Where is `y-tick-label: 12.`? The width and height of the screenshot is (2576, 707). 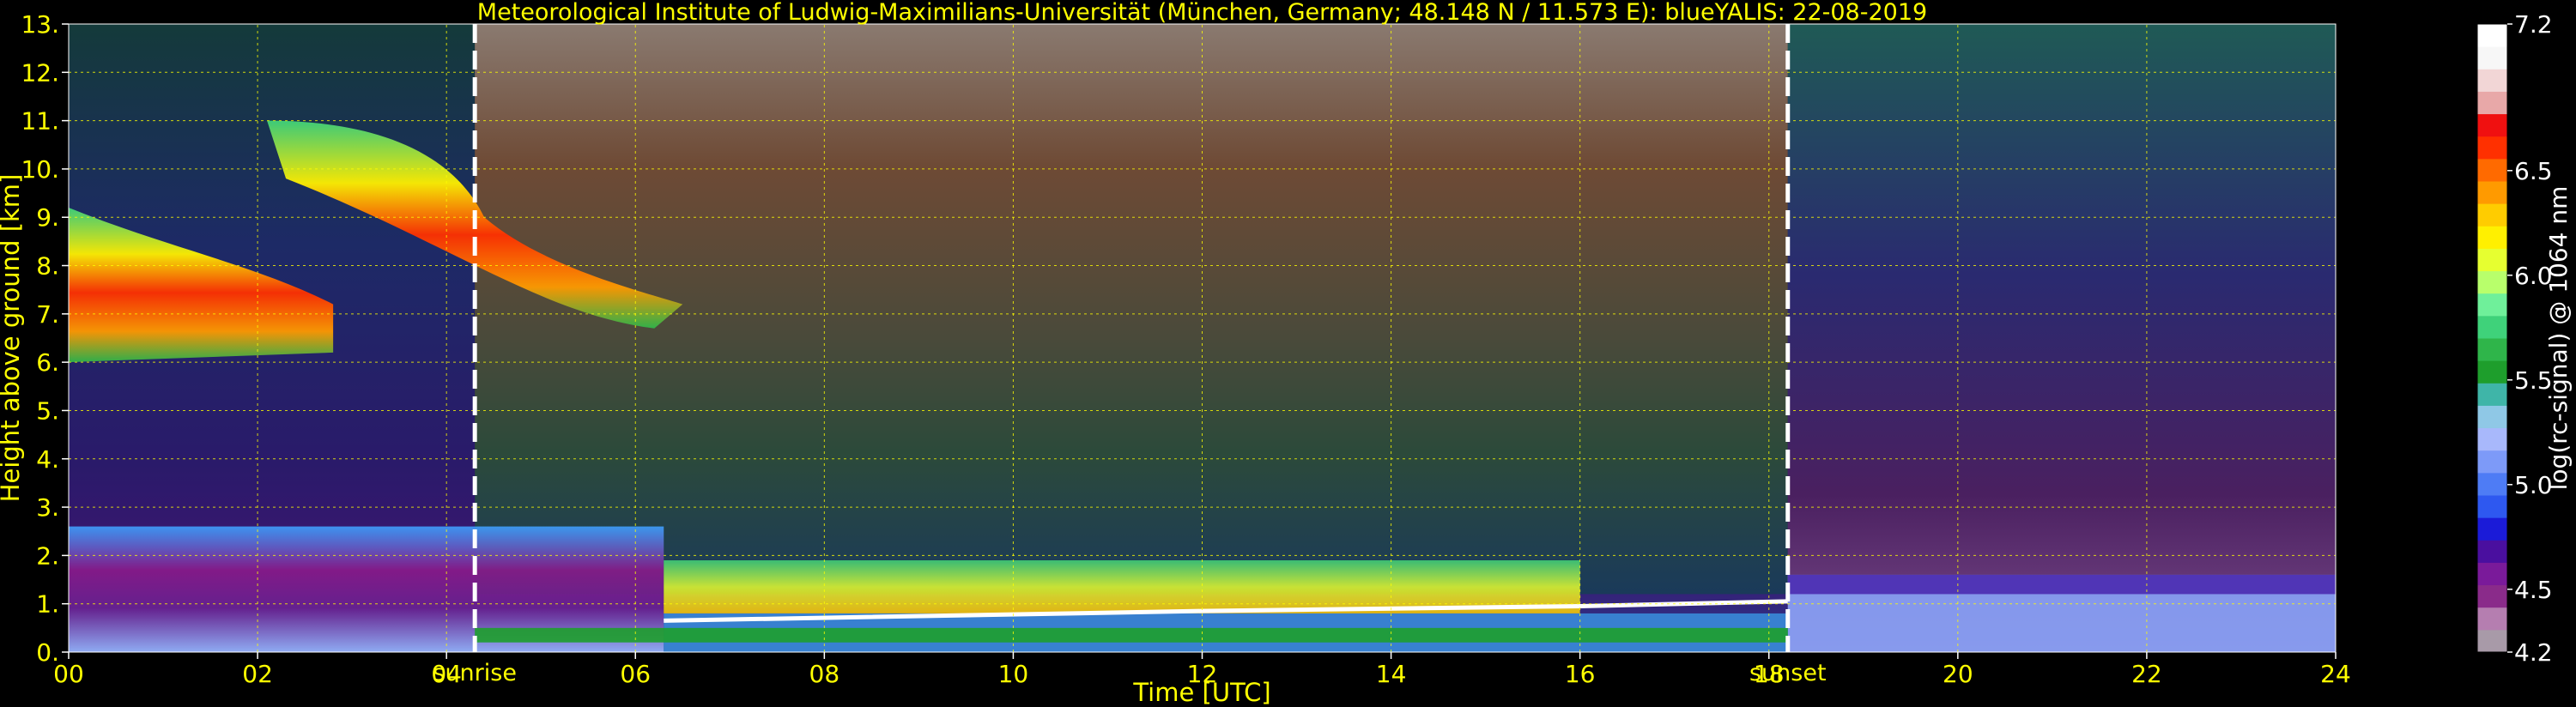
y-tick-label: 12. is located at coordinates (40, 72).